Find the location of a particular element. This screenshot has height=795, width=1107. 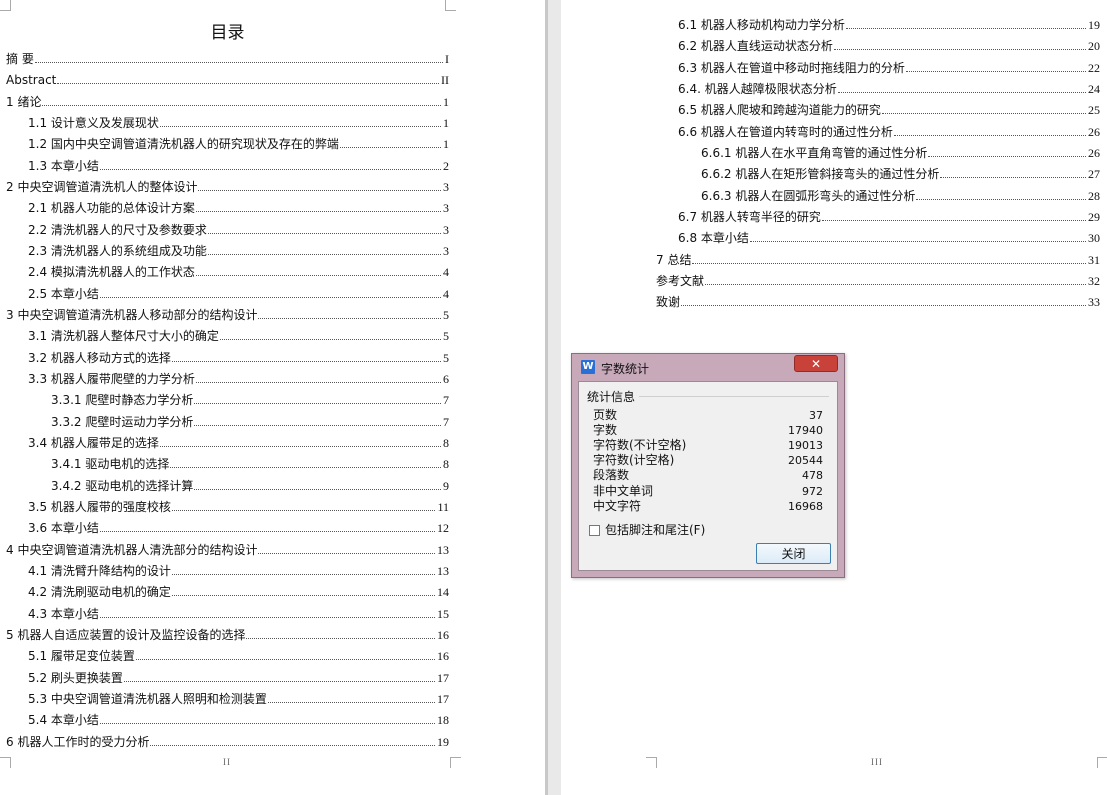

toc-page-number: 31 is located at coordinates (1094, 259).